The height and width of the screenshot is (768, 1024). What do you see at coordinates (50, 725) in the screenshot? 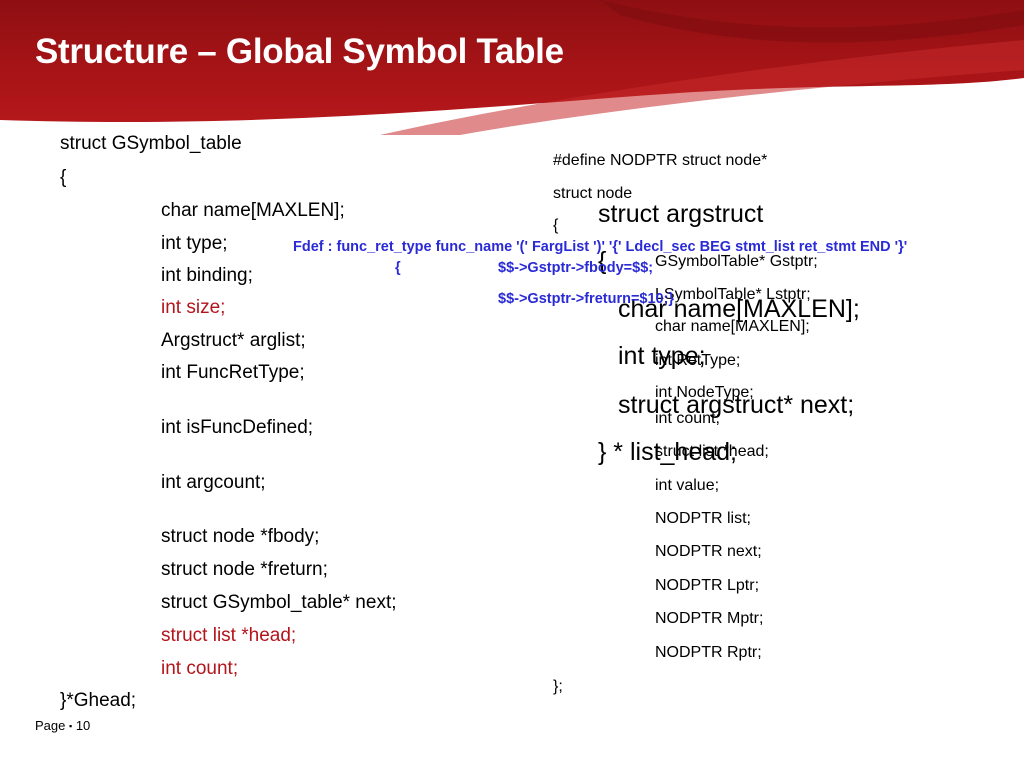
I see `page-label: Page` at bounding box center [50, 725].